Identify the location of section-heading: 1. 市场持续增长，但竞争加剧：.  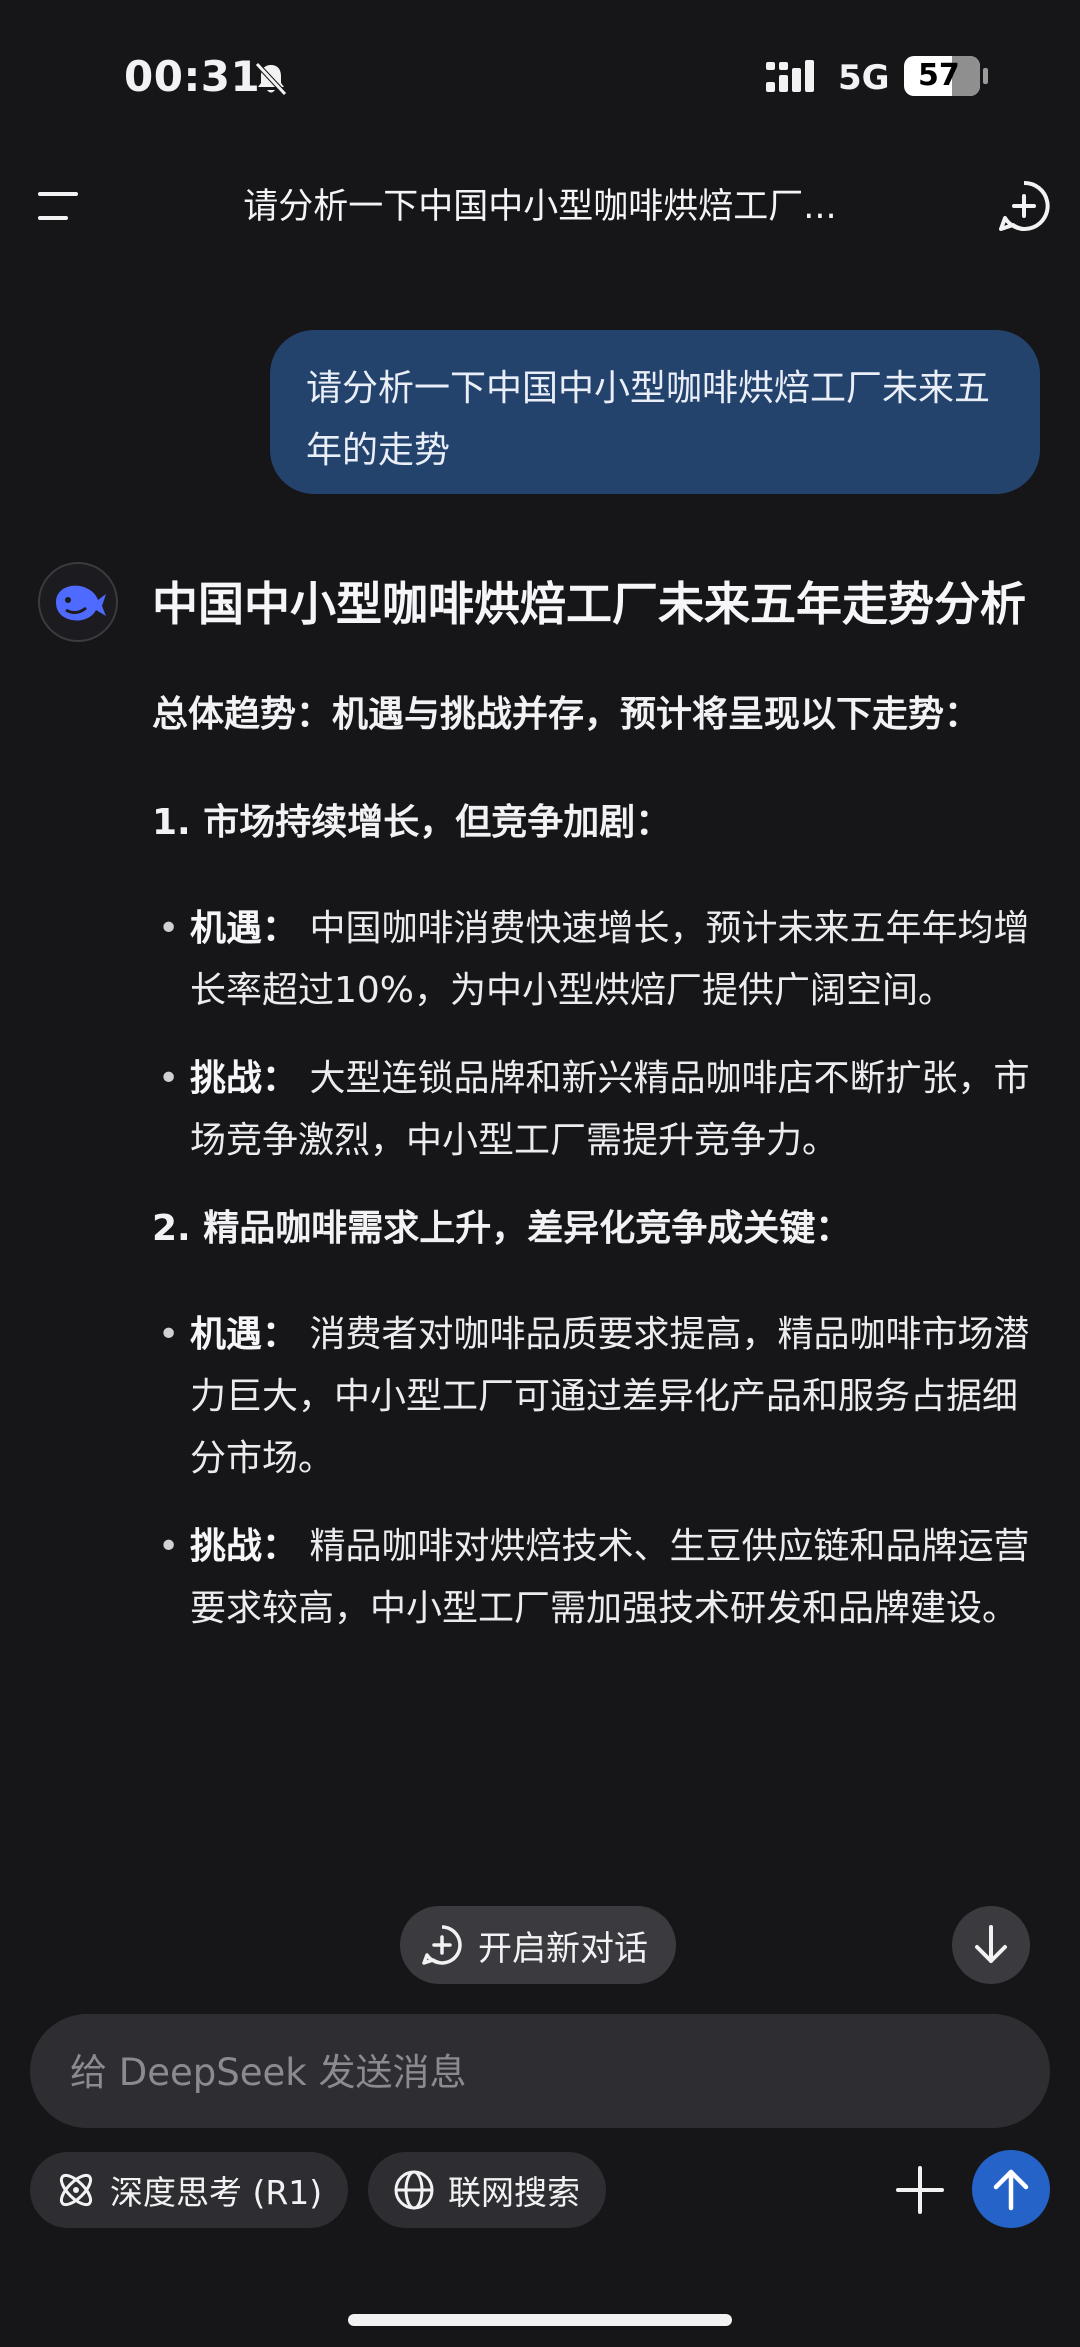
(412, 822).